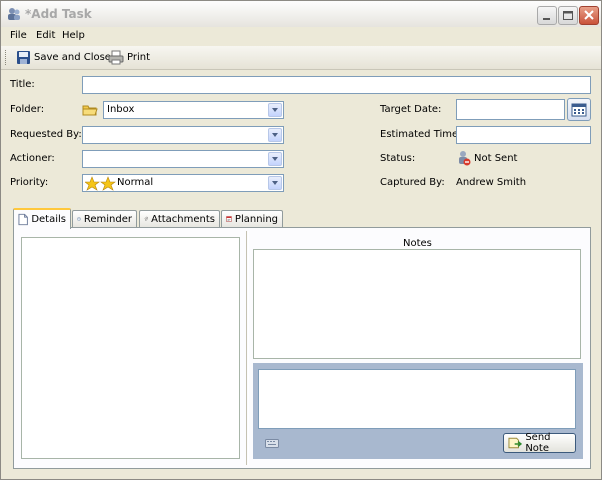  Describe the element at coordinates (58, 14) in the screenshot. I see `window-title: *Add Task` at that location.